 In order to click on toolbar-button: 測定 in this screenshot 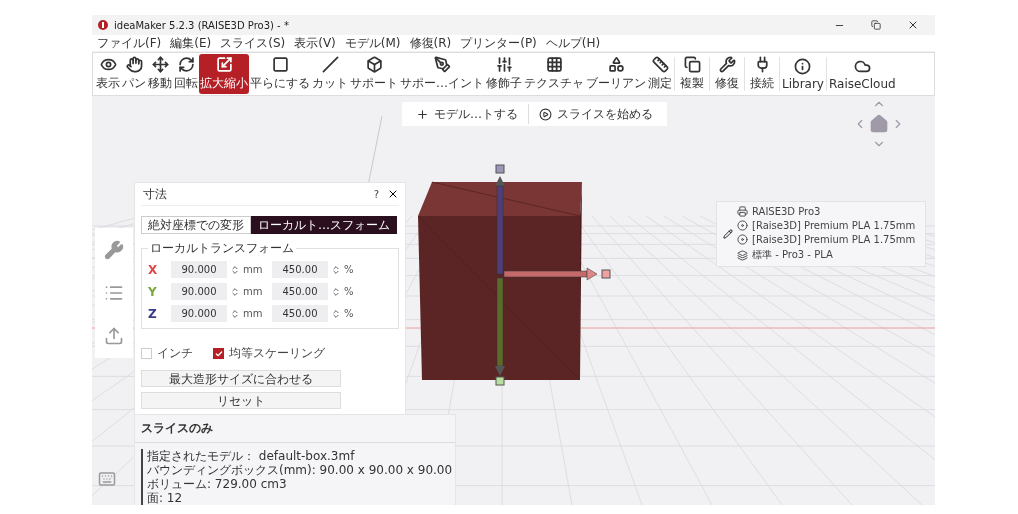, I will do `click(660, 74)`.